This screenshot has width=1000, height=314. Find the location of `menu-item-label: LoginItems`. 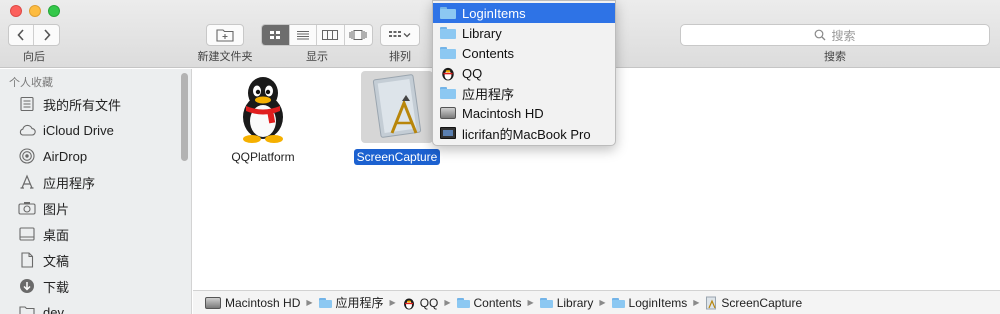

menu-item-label: LoginItems is located at coordinates (494, 13).